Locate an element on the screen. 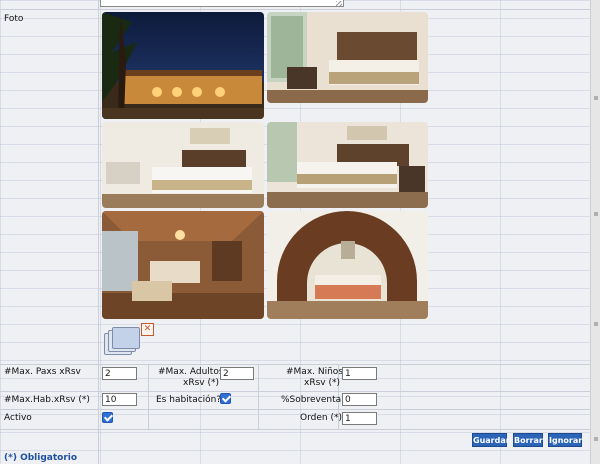  es-habitacion-label: Es habitación? is located at coordinates (189, 400).